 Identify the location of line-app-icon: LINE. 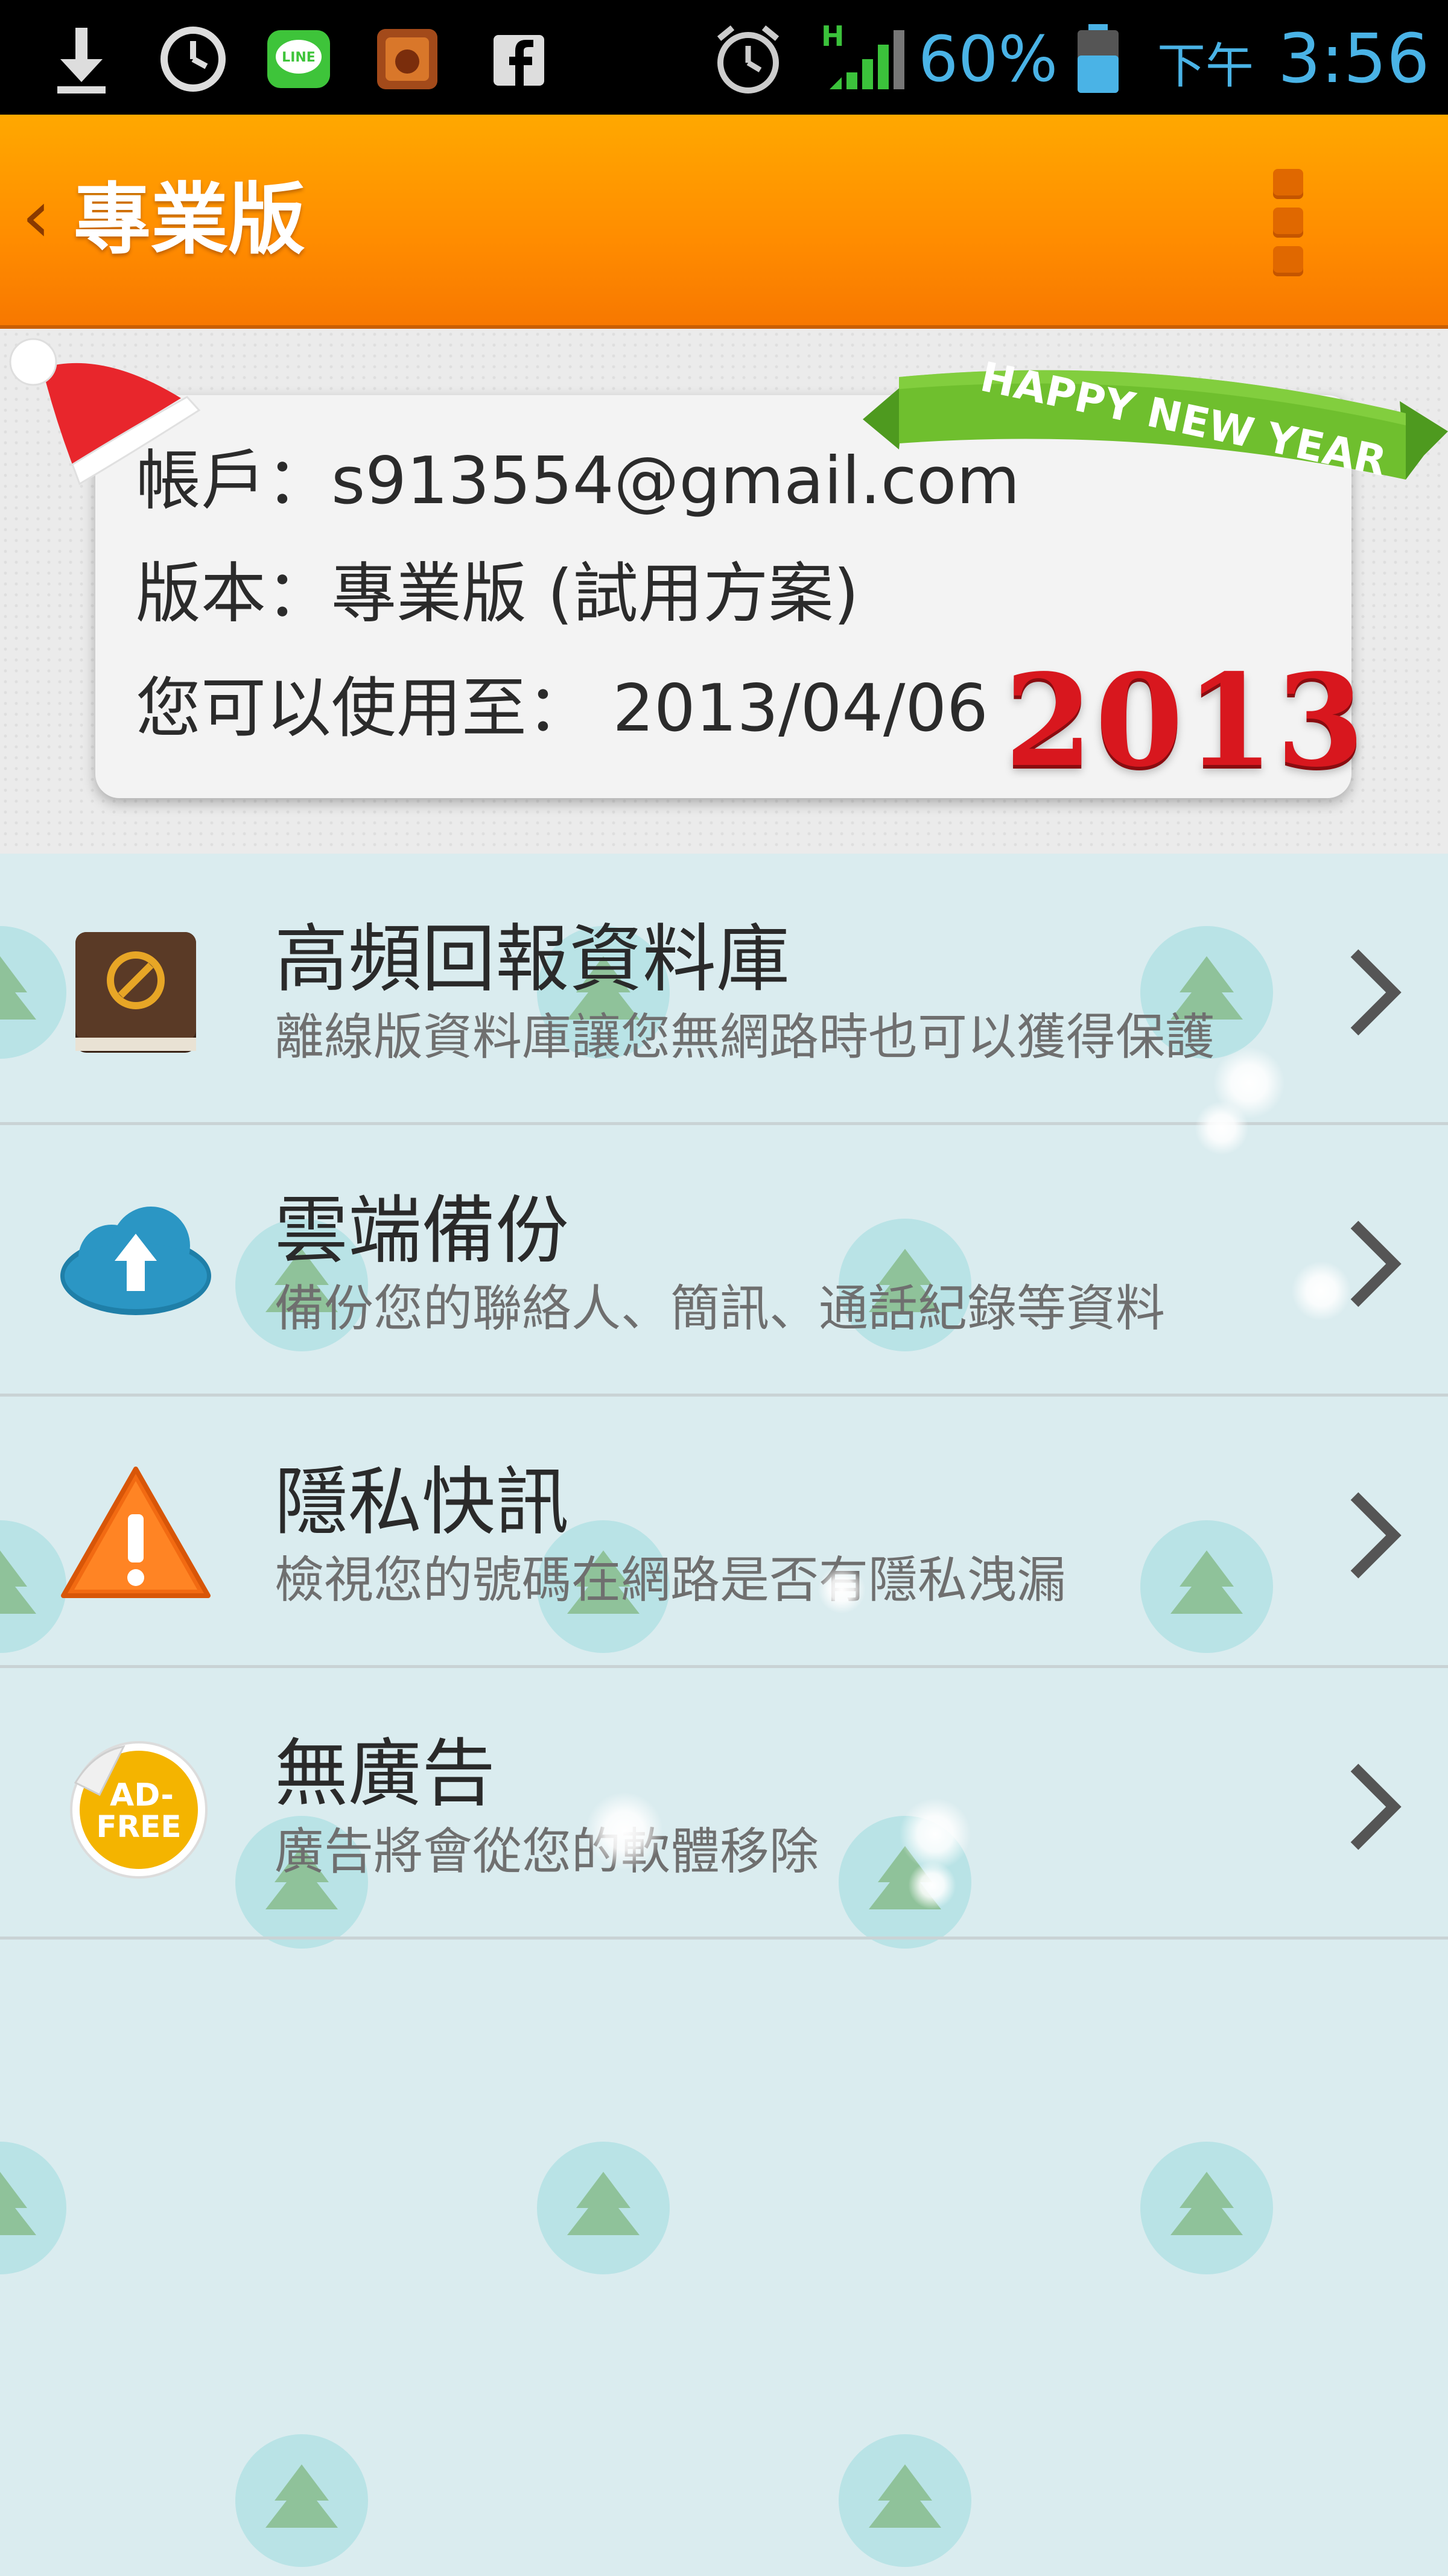
(299, 59).